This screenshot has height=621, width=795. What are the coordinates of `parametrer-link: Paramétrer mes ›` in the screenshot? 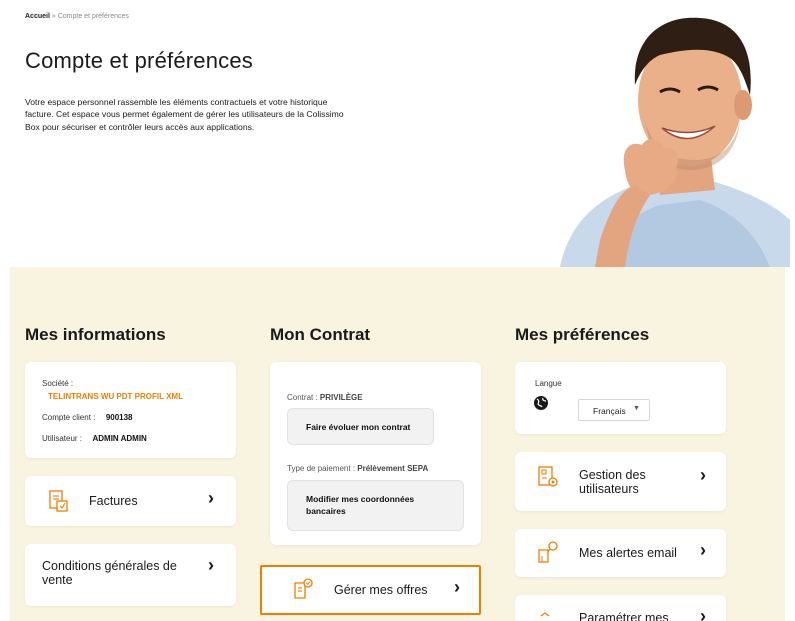 It's located at (620, 608).